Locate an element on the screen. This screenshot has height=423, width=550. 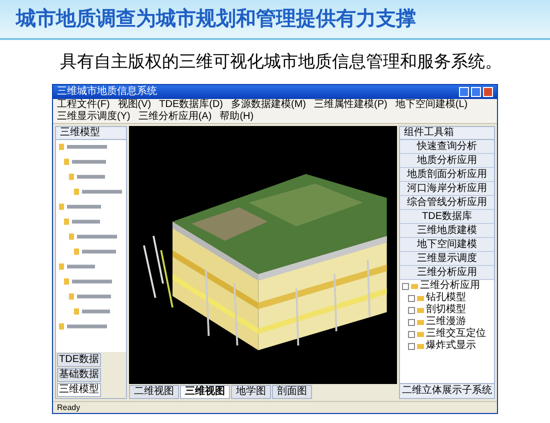
menu-item: 三维属性建模(P) is located at coordinates (351, 105).